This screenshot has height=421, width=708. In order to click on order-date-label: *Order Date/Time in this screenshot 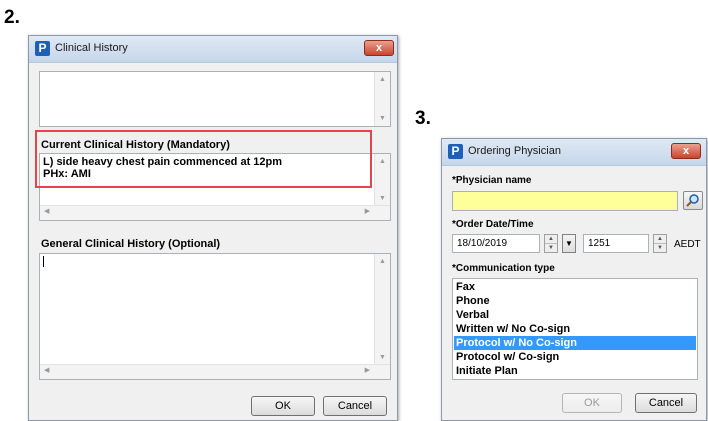, I will do `click(493, 224)`.